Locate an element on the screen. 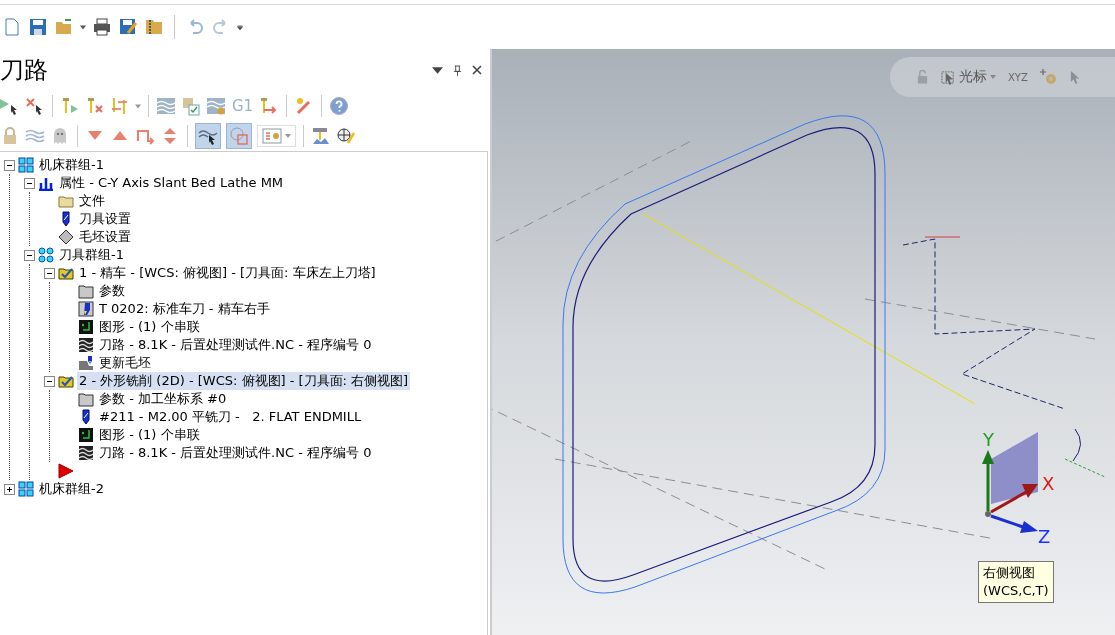 Image resolution: width=1115 pixels, height=635 pixels. tree-item: 毛坯设置 is located at coordinates (105, 237).